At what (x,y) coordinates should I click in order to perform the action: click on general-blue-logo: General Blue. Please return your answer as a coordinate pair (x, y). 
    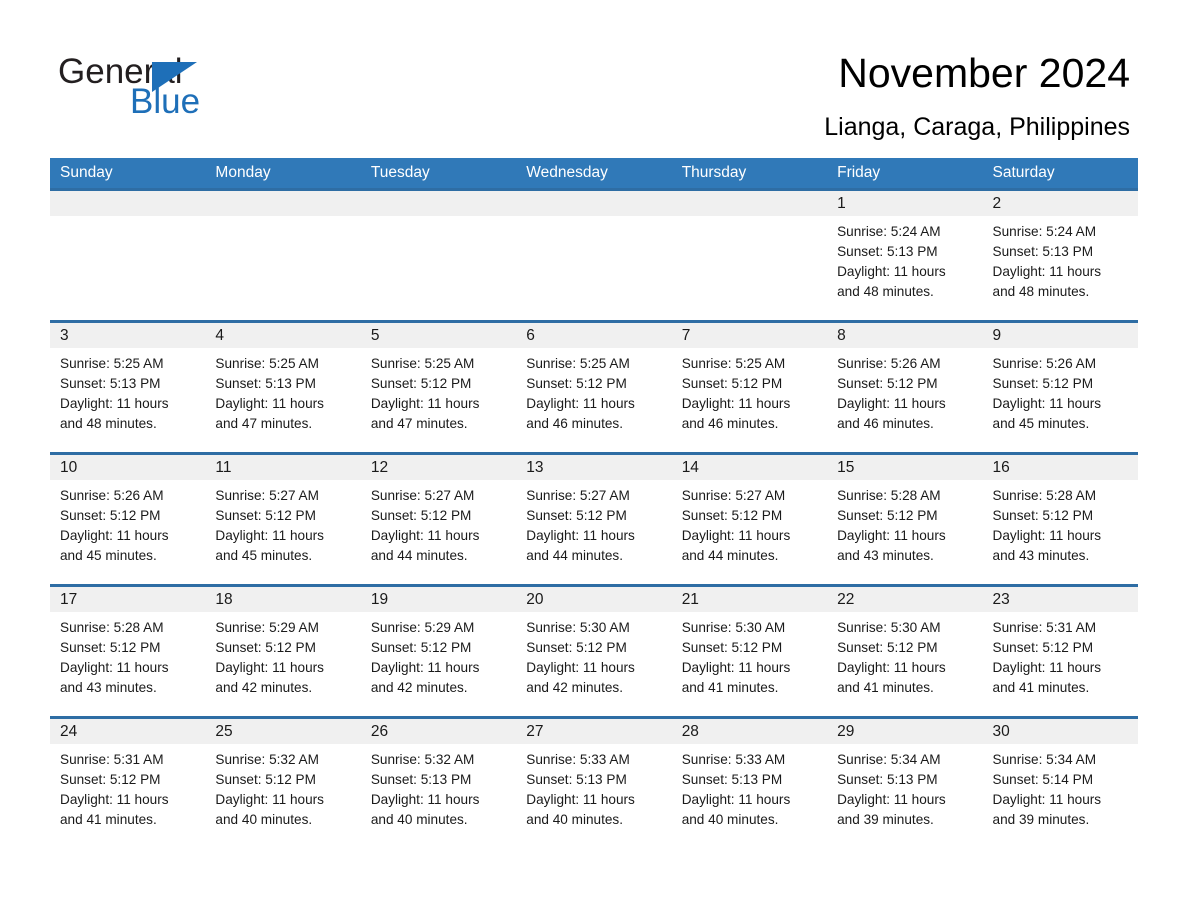
    Looking at the image, I should click on (178, 87).